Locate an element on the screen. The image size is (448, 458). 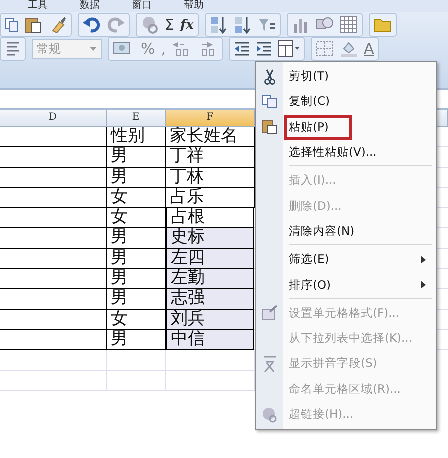
table-cell: 中信 is located at coordinates (209, 340).